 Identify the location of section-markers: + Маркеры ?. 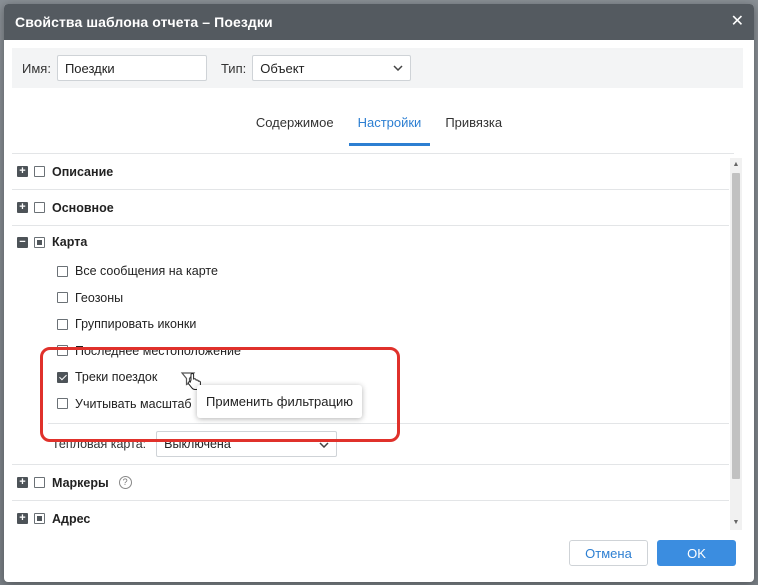
(370, 483).